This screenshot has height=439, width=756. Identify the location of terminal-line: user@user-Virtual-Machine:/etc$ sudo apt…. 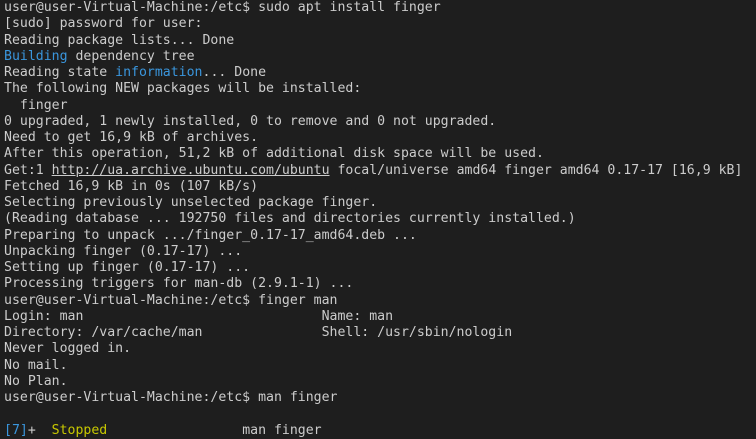
(373, 8).